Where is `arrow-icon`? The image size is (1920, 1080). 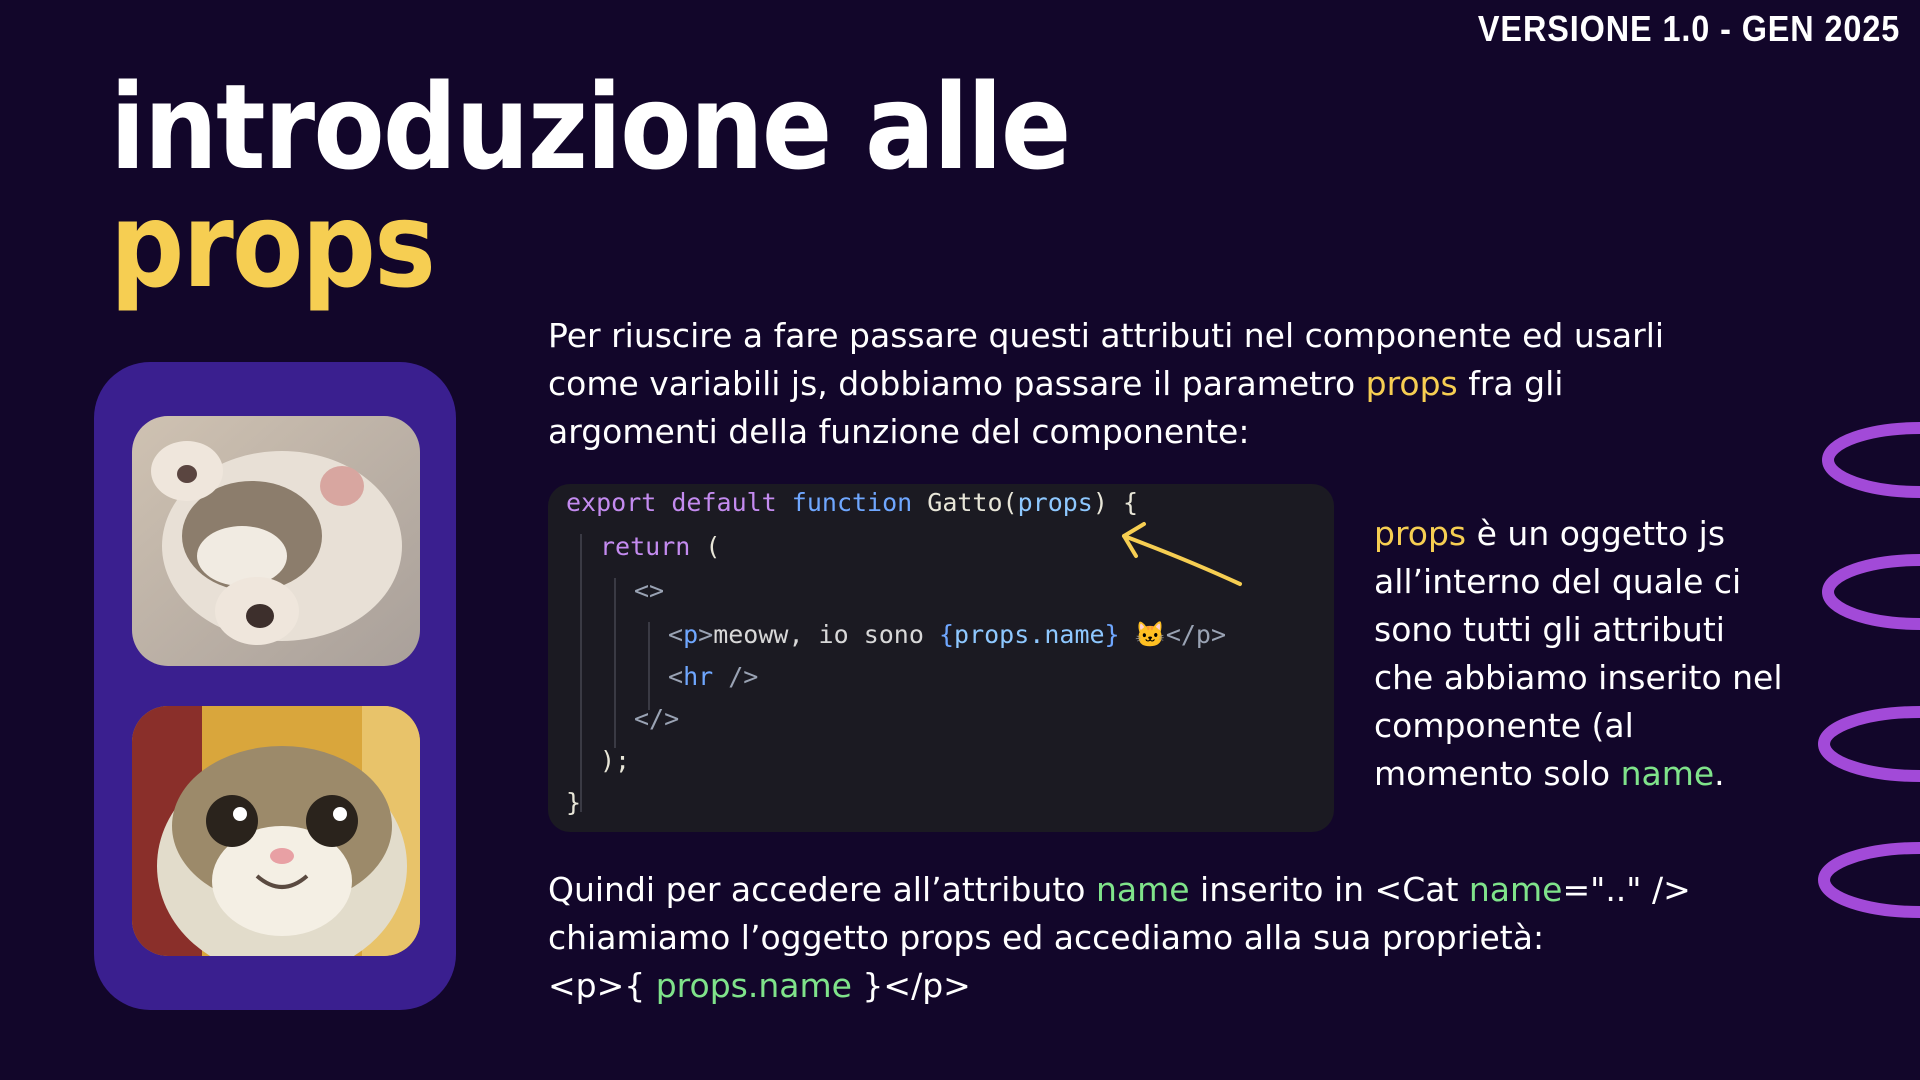 arrow-icon is located at coordinates (1182, 554).